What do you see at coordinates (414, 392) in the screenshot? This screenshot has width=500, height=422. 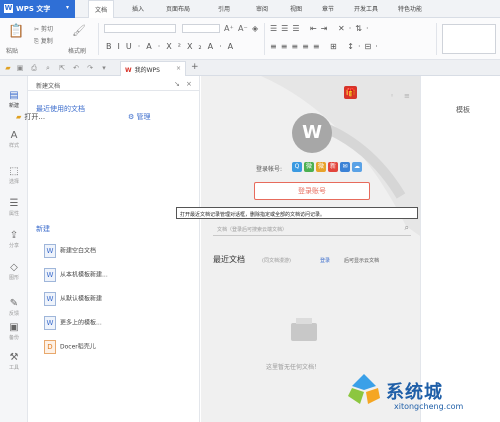 I see `watermark-text: 系统城` at bounding box center [414, 392].